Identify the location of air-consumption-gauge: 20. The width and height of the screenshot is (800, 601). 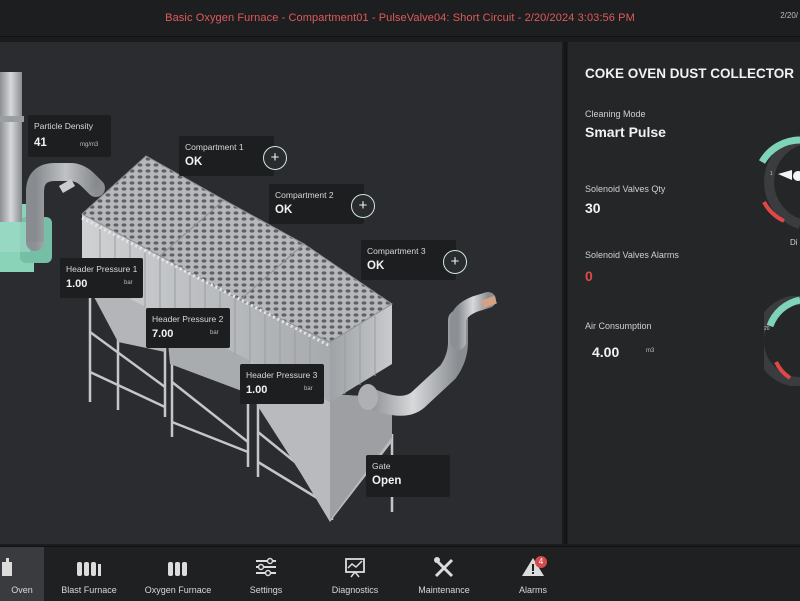
(782, 341).